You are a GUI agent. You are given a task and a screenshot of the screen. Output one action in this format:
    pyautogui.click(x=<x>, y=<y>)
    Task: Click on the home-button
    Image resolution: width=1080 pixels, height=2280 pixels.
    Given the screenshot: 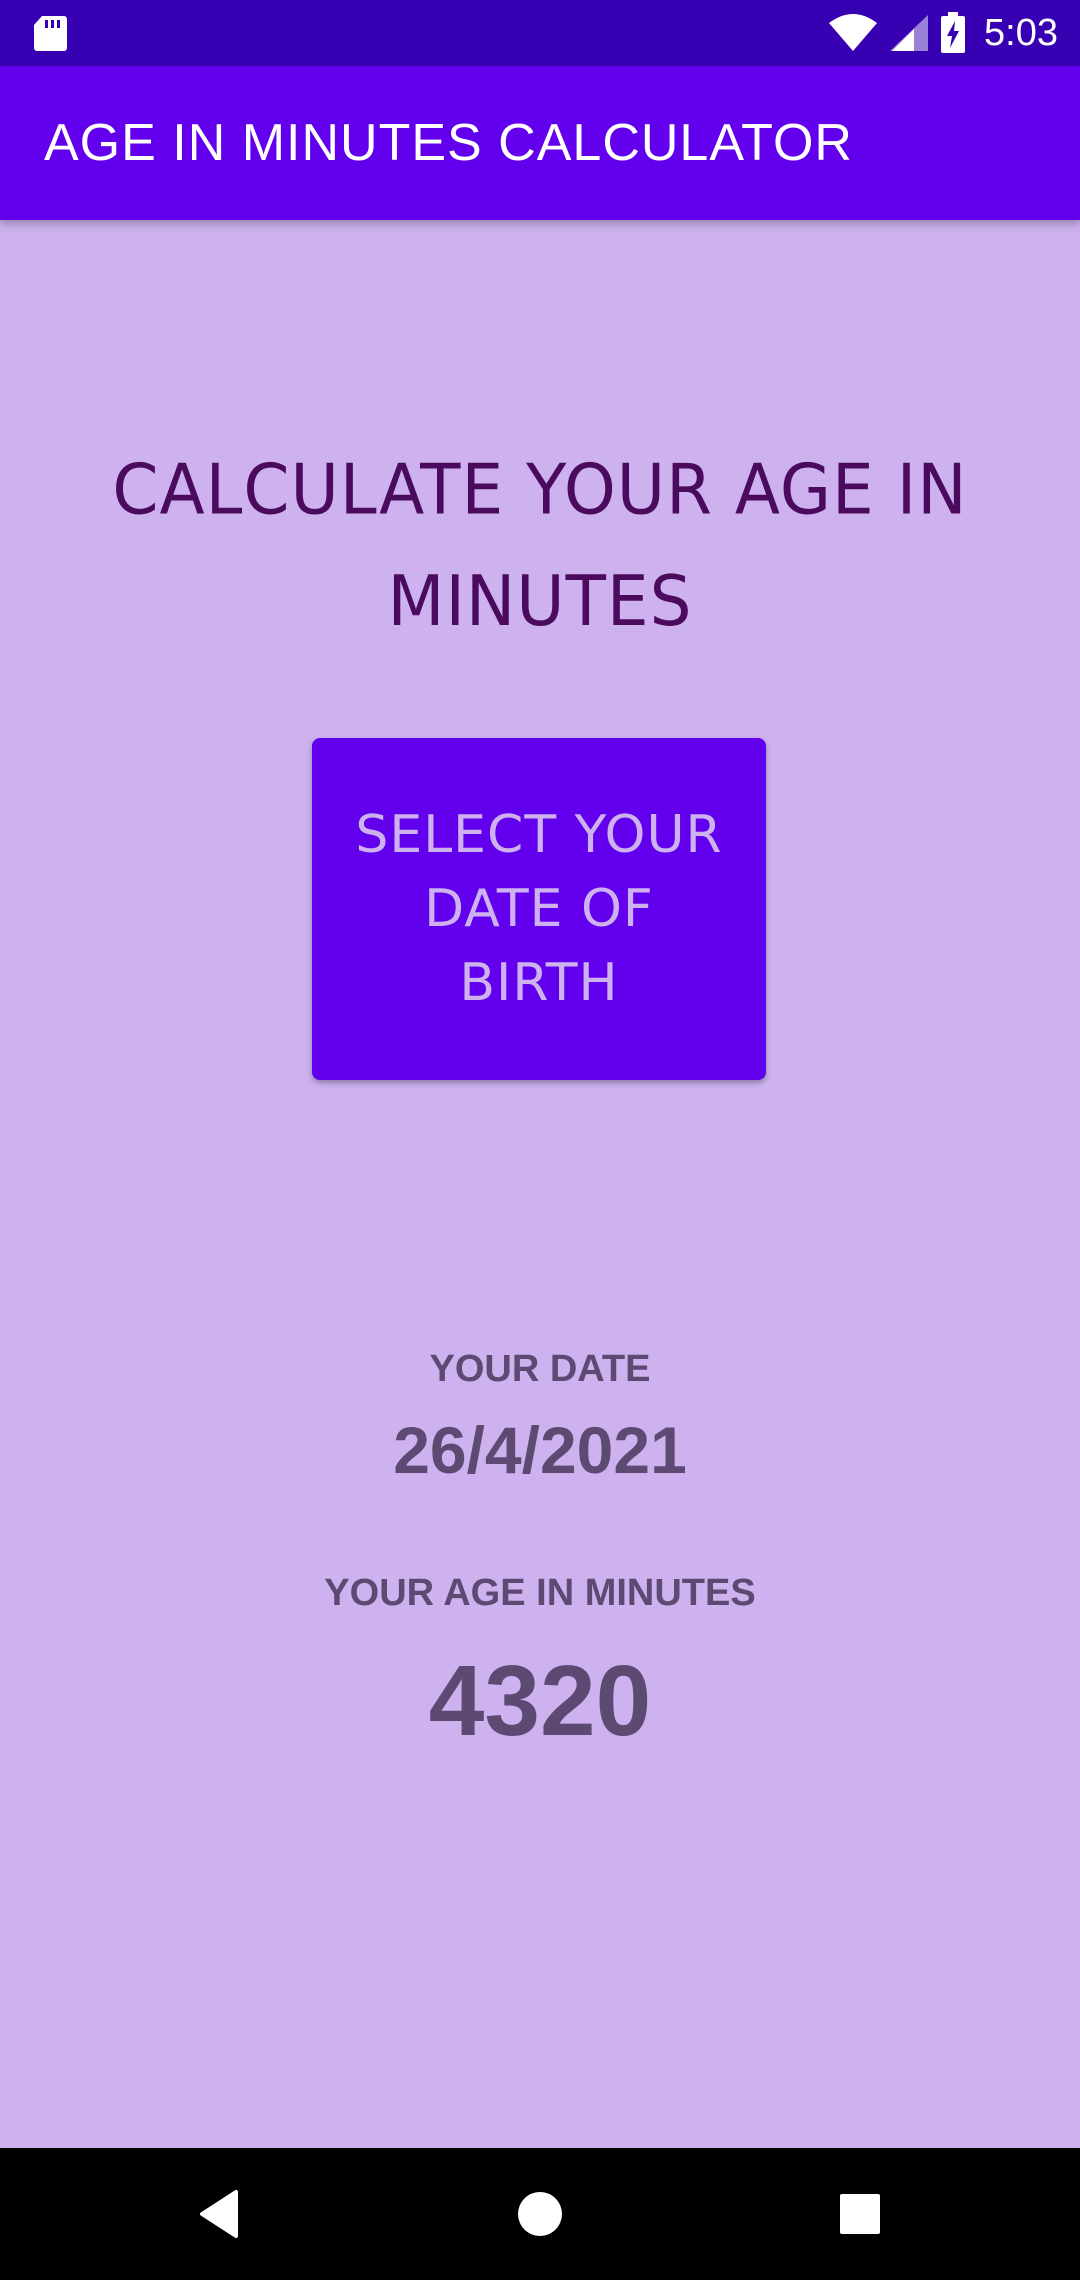 What is the action you would take?
    pyautogui.click(x=540, y=2214)
    